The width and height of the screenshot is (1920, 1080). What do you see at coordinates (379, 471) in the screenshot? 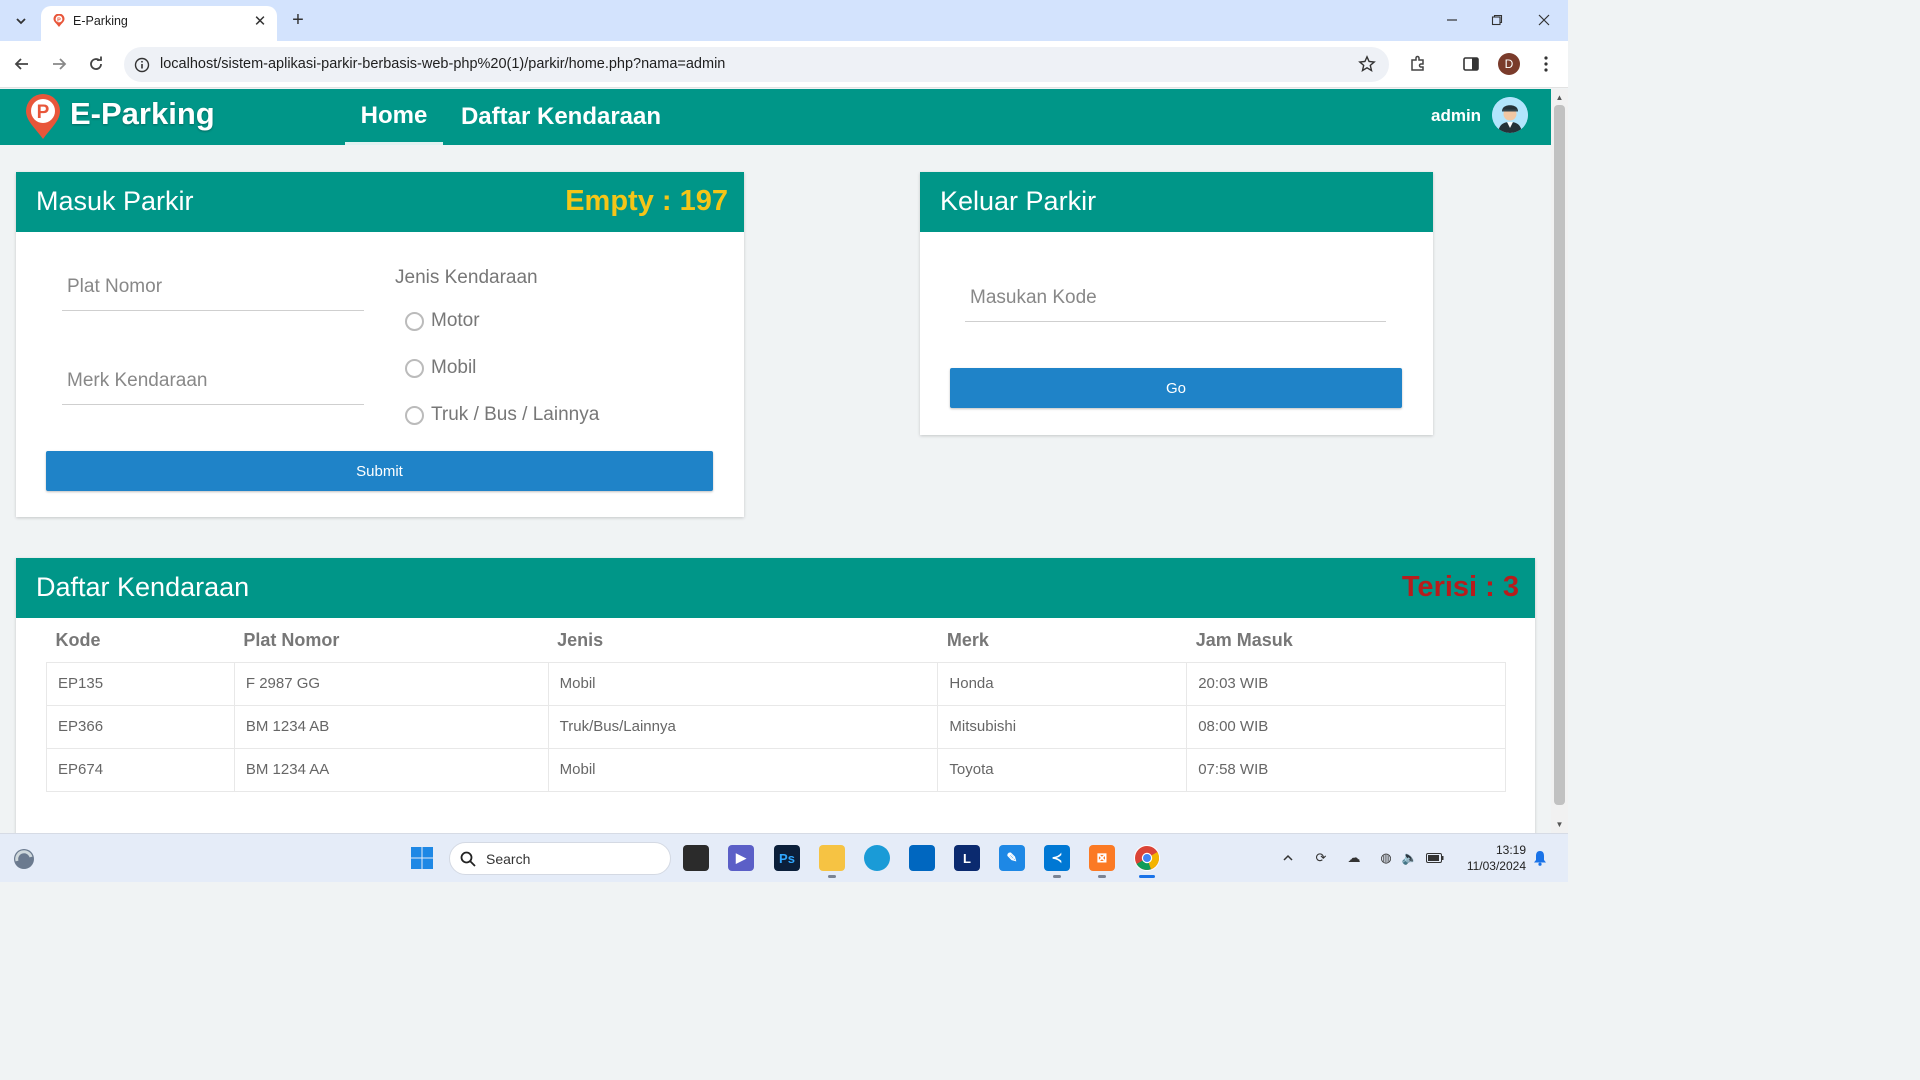
I see `submit-button: Submit` at bounding box center [379, 471].